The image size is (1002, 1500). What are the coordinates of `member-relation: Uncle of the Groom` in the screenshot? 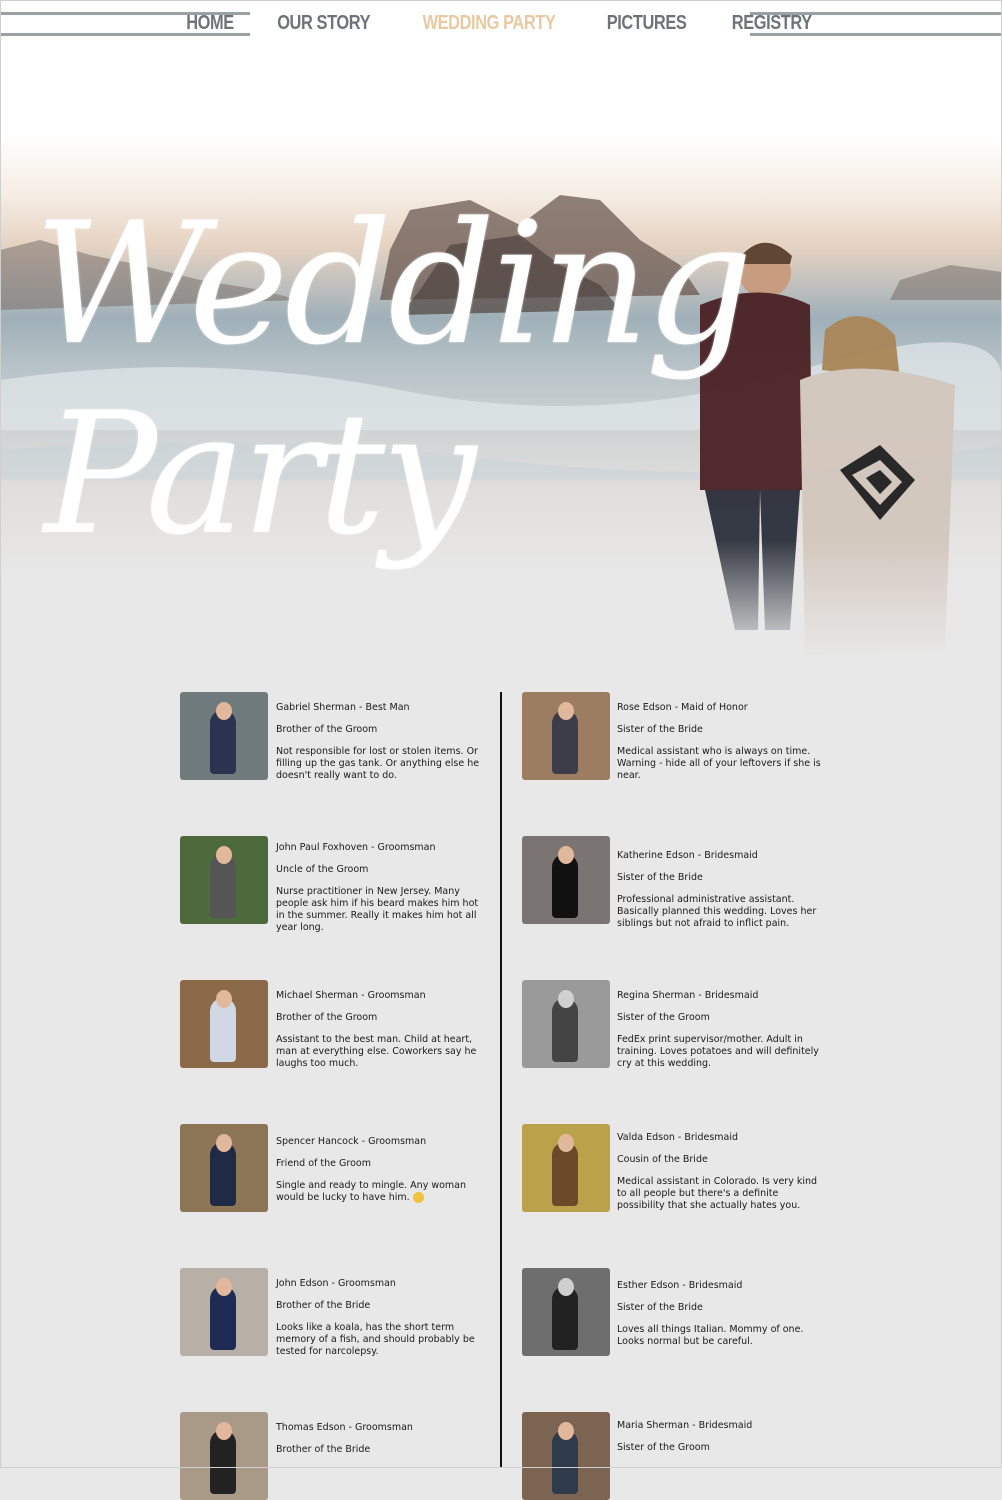 It's located at (322, 869).